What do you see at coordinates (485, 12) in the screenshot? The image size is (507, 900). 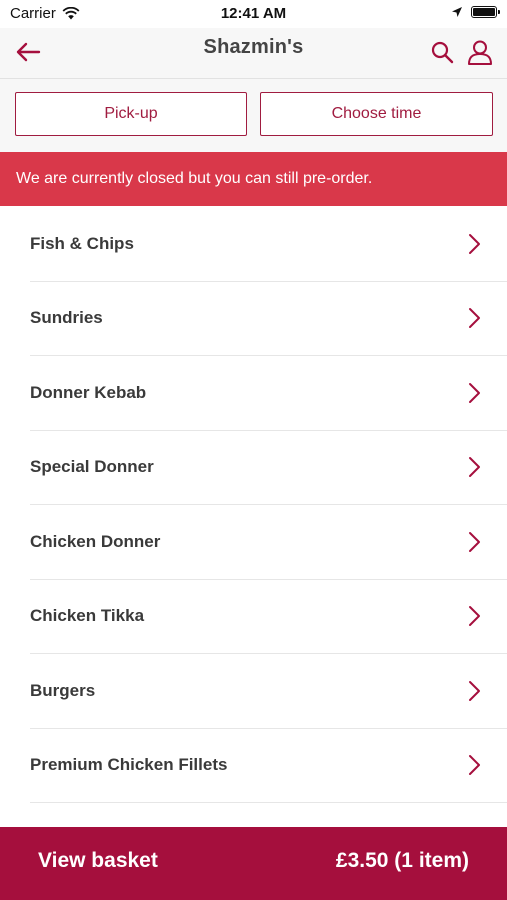 I see `battery-icon` at bounding box center [485, 12].